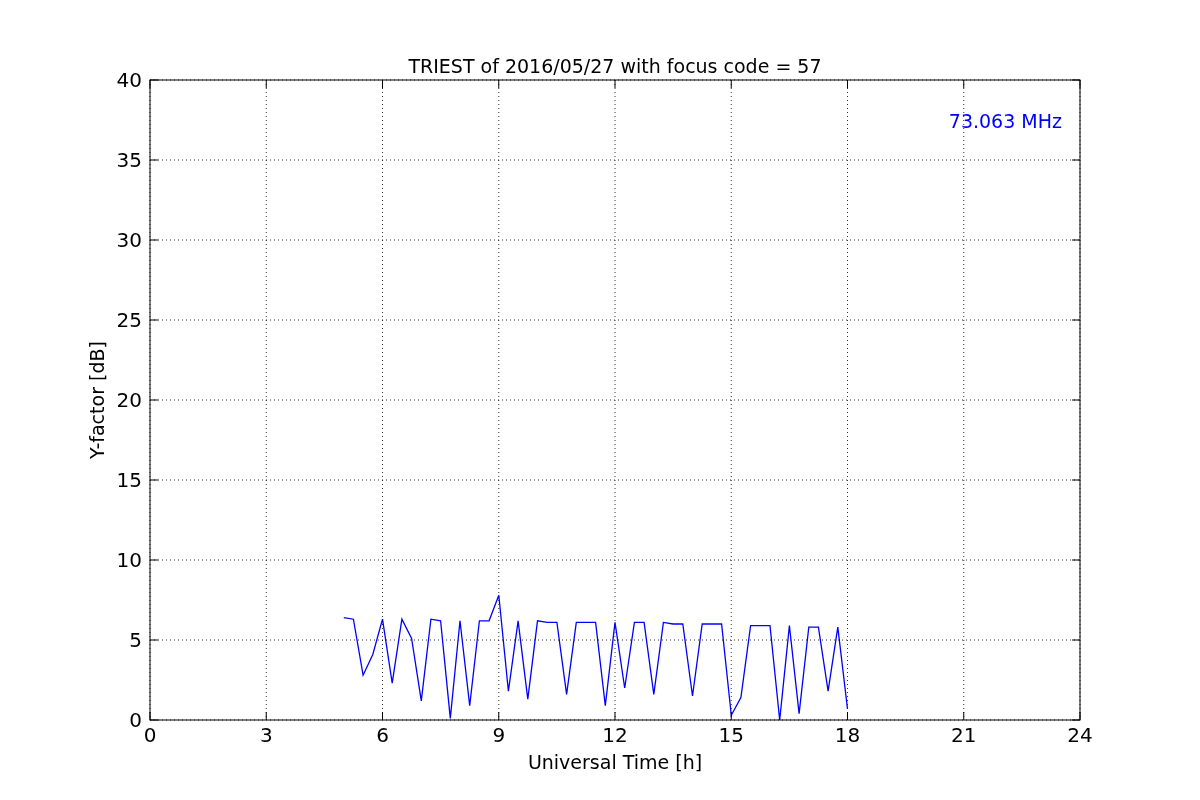 This screenshot has width=1200, height=800. Describe the element at coordinates (129, 560) in the screenshot. I see `tick-label: 10` at that location.